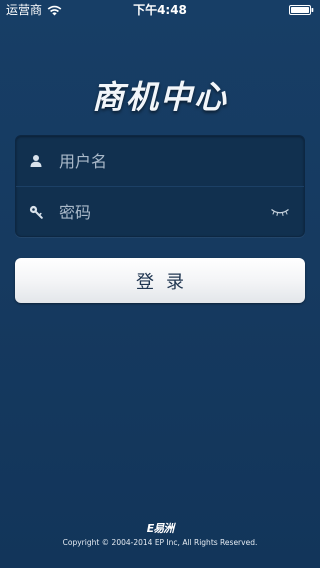  Describe the element at coordinates (160, 280) in the screenshot. I see `login-button: 登录` at that location.